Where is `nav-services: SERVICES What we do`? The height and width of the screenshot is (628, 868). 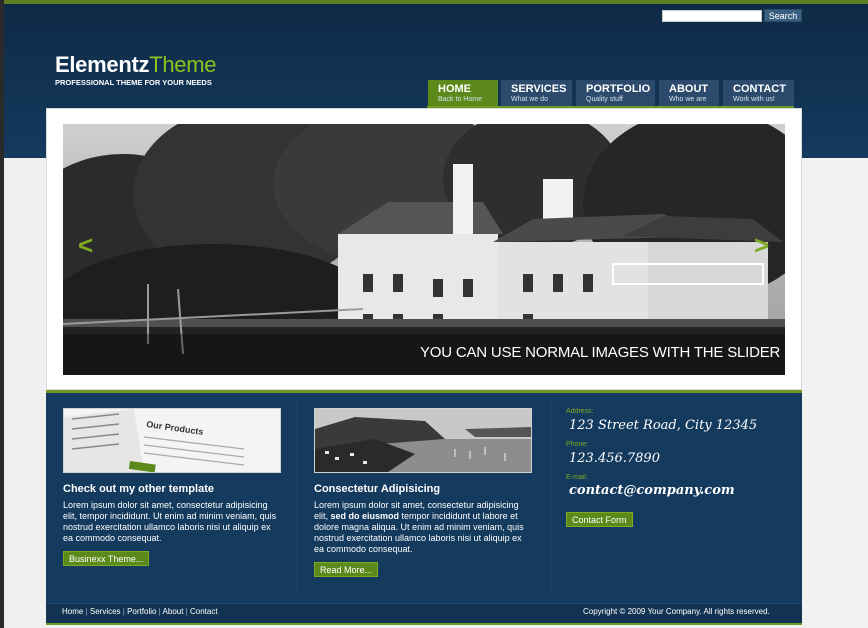 nav-services: SERVICES What we do is located at coordinates (536, 93).